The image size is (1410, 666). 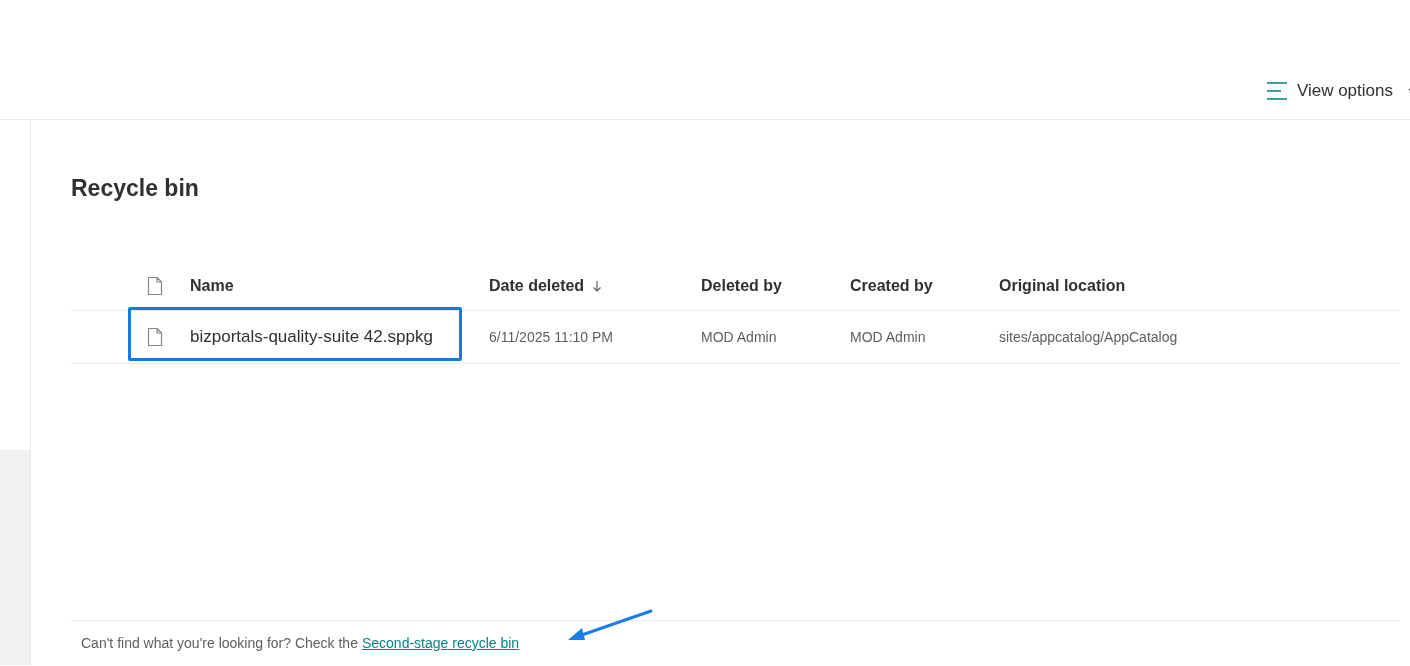 What do you see at coordinates (155, 285) in the screenshot?
I see `file-type-icon` at bounding box center [155, 285].